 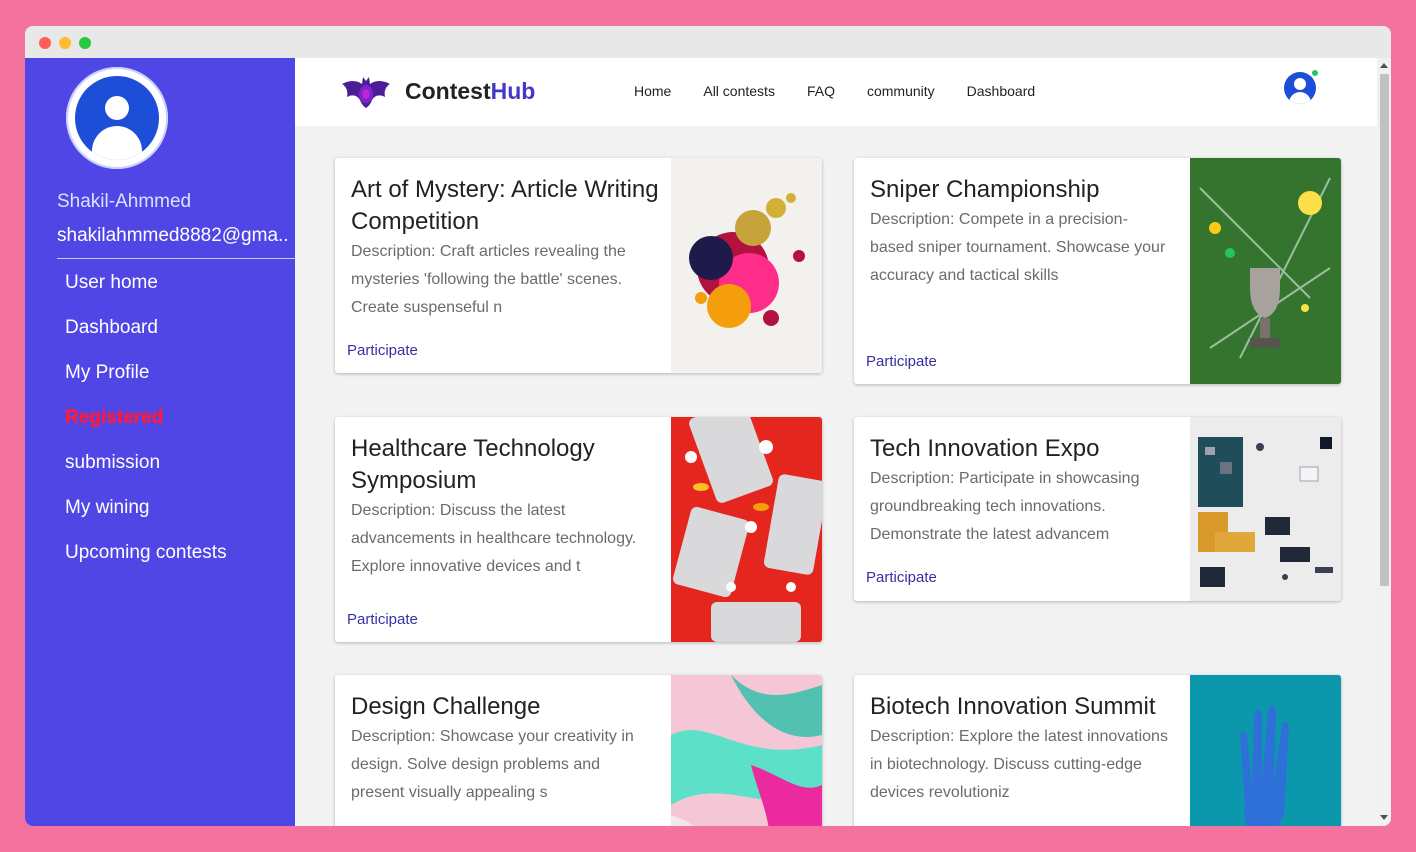 I want to click on minimize-window-button, so click(x=65, y=43).